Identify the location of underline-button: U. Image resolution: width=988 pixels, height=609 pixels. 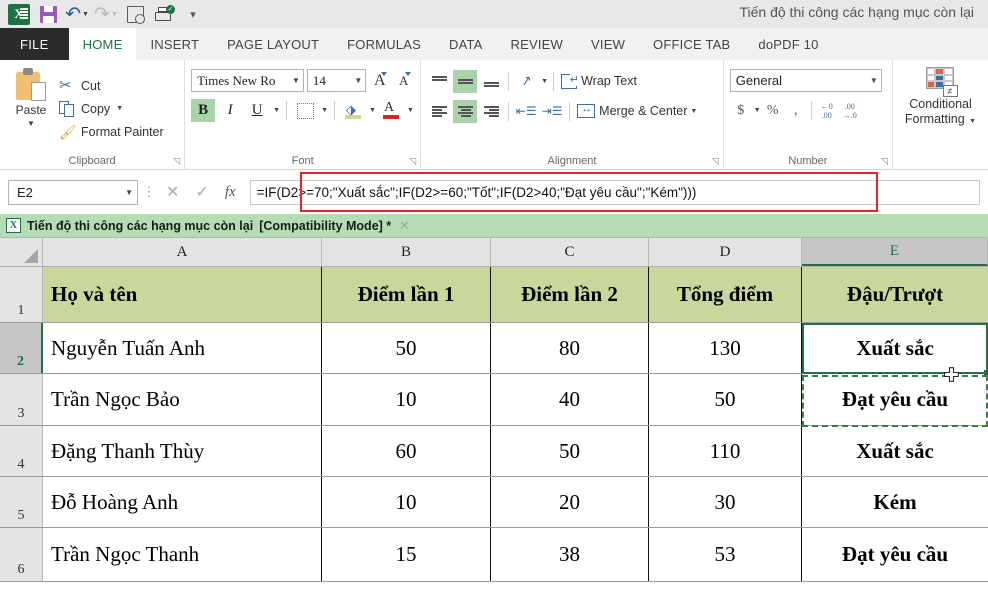
(257, 110).